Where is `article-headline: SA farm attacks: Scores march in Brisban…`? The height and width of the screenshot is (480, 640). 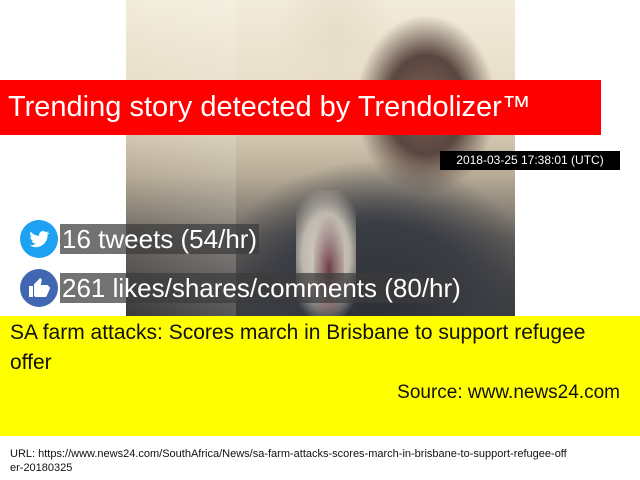
article-headline: SA farm attacks: Scores march in Brisban… is located at coordinates (315, 348).